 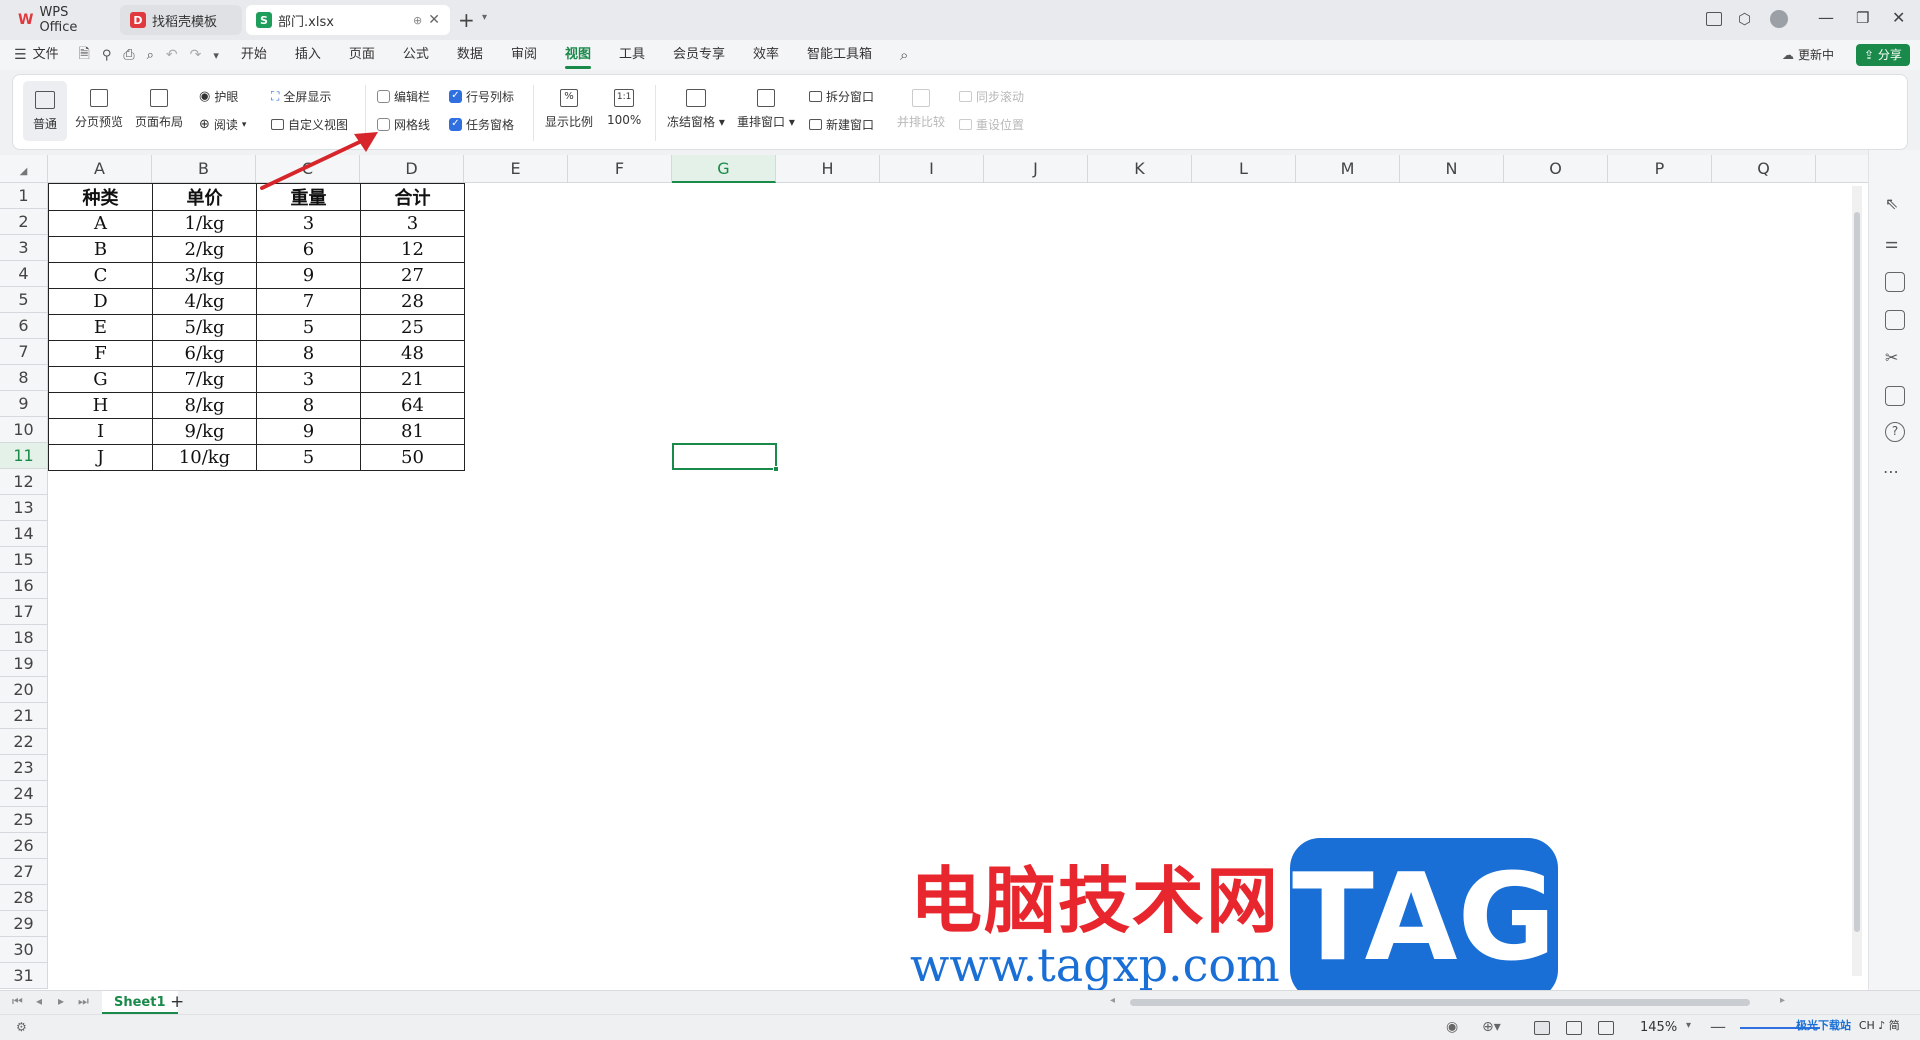 What do you see at coordinates (204, 223) in the screenshot?
I see `table-cell: 1/kg` at bounding box center [204, 223].